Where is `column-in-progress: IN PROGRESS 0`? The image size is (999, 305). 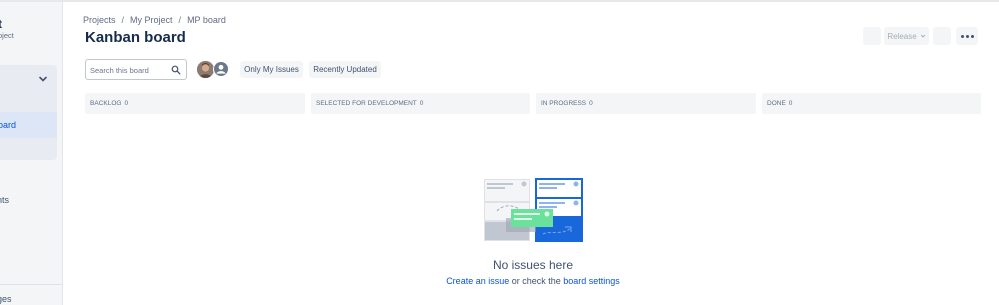
column-in-progress: IN PROGRESS 0 is located at coordinates (646, 103).